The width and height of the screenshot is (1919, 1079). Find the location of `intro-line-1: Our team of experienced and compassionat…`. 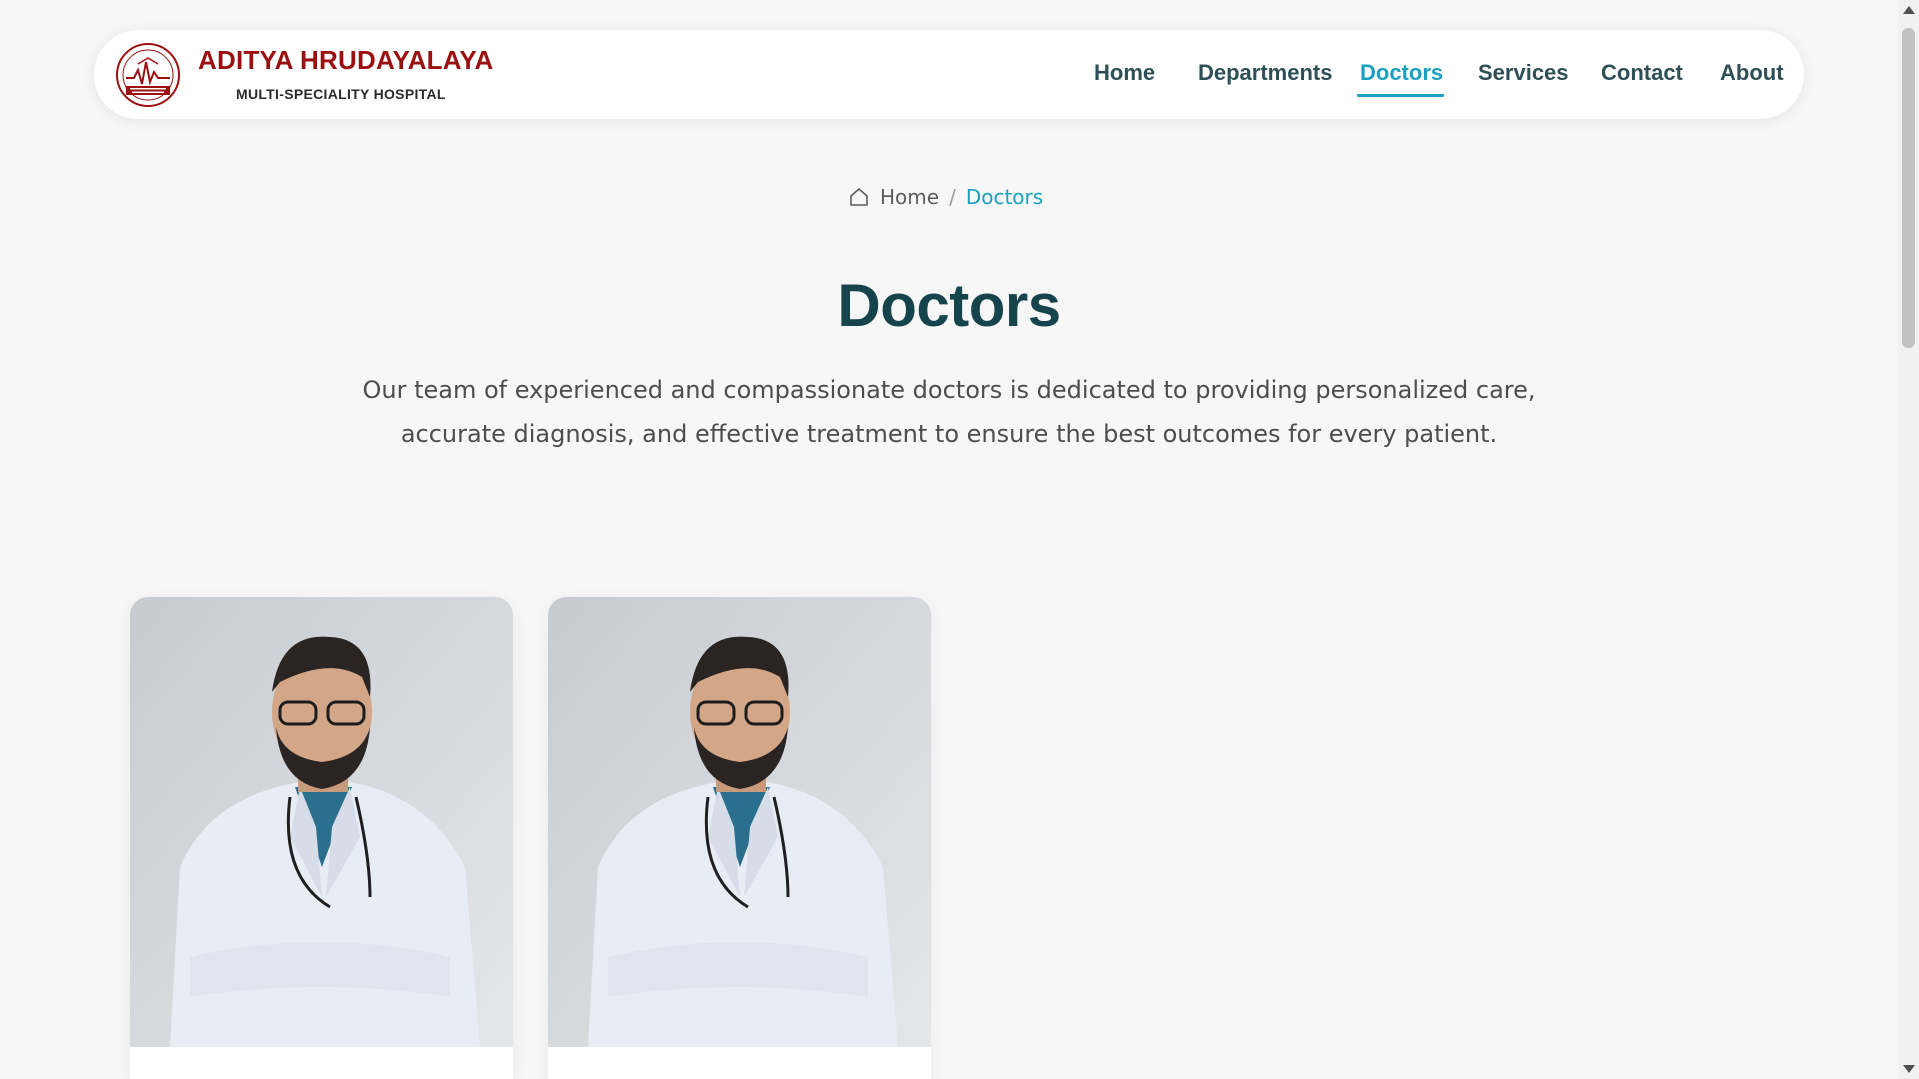

intro-line-1: Our team of experienced and compassionat… is located at coordinates (949, 390).